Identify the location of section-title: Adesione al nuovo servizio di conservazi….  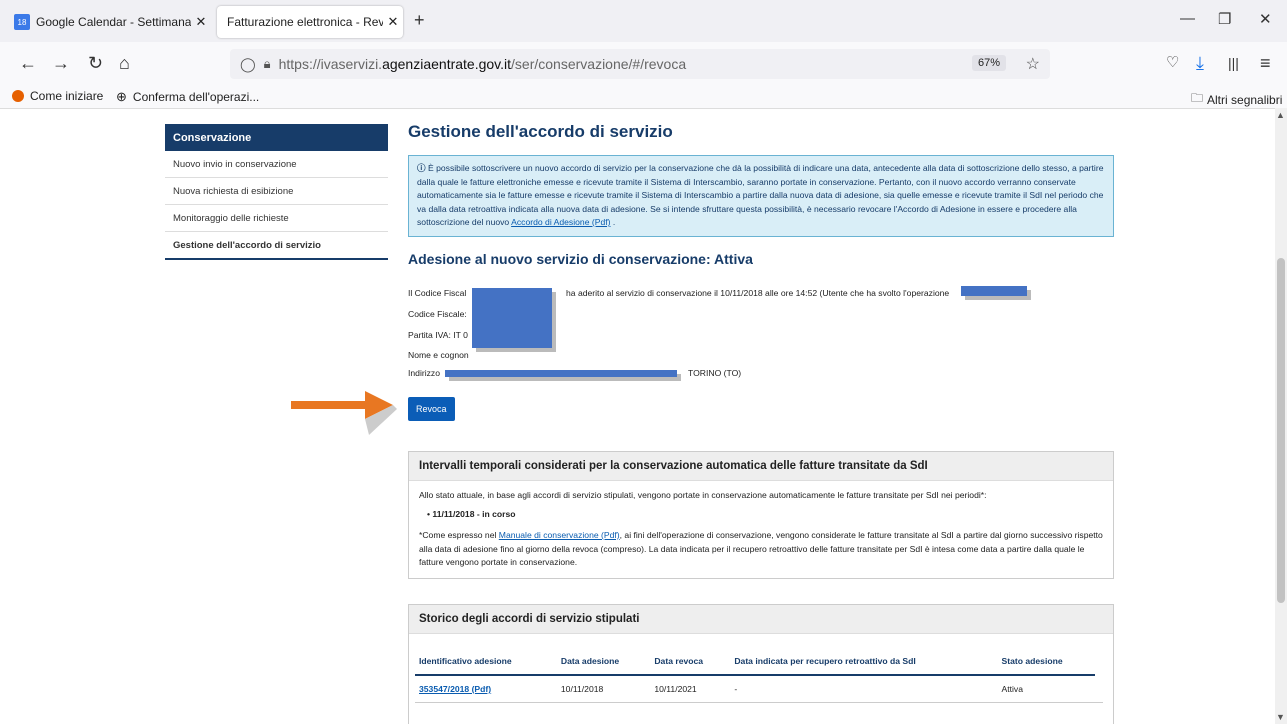
(580, 258).